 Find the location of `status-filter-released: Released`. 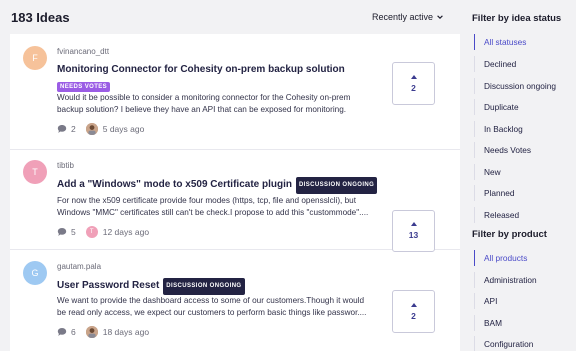

status-filter-released: Released is located at coordinates (524, 215).